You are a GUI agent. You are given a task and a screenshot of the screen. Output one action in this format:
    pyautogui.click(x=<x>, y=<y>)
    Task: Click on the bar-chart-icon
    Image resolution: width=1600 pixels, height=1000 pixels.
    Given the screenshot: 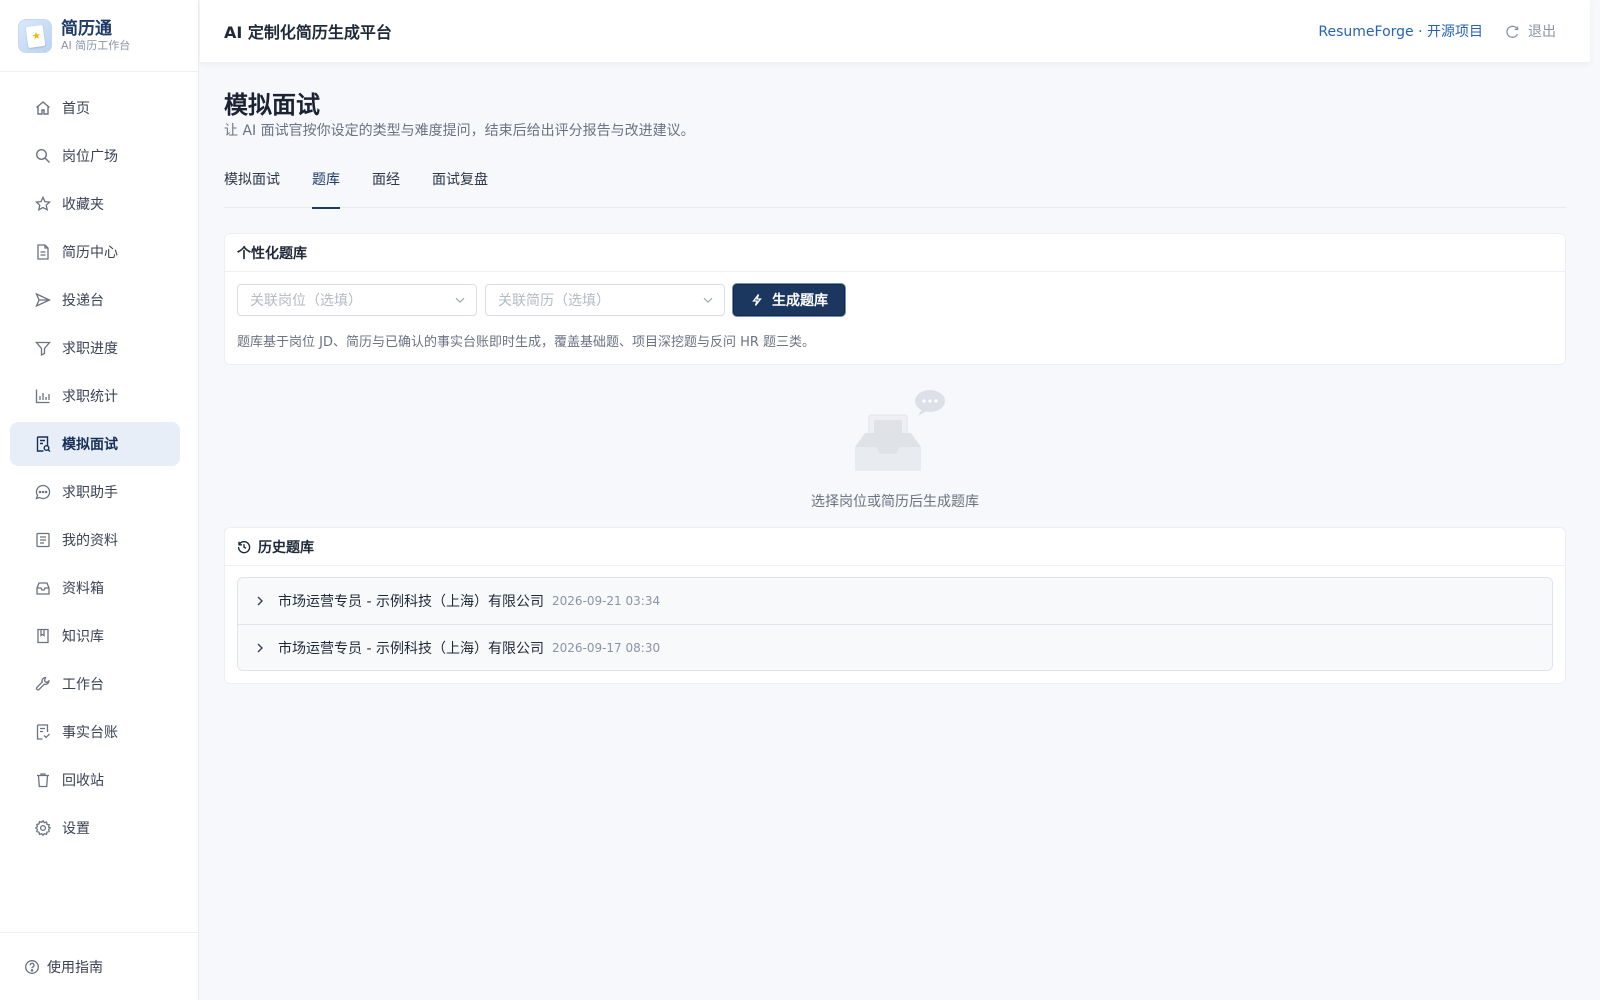 What is the action you would take?
    pyautogui.click(x=43, y=396)
    